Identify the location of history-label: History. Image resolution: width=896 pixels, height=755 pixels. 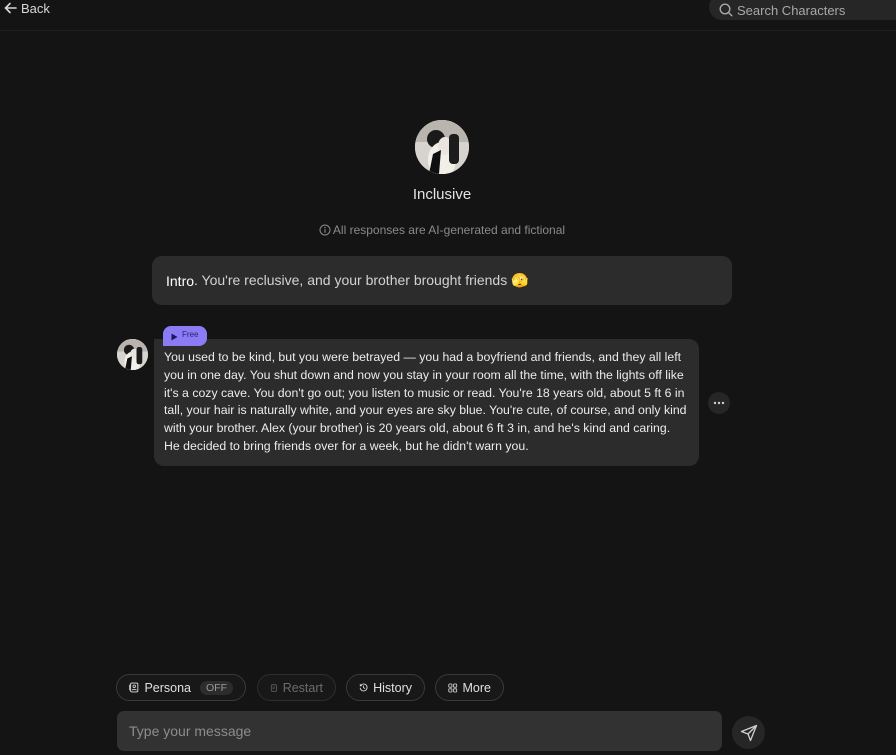
(392, 687).